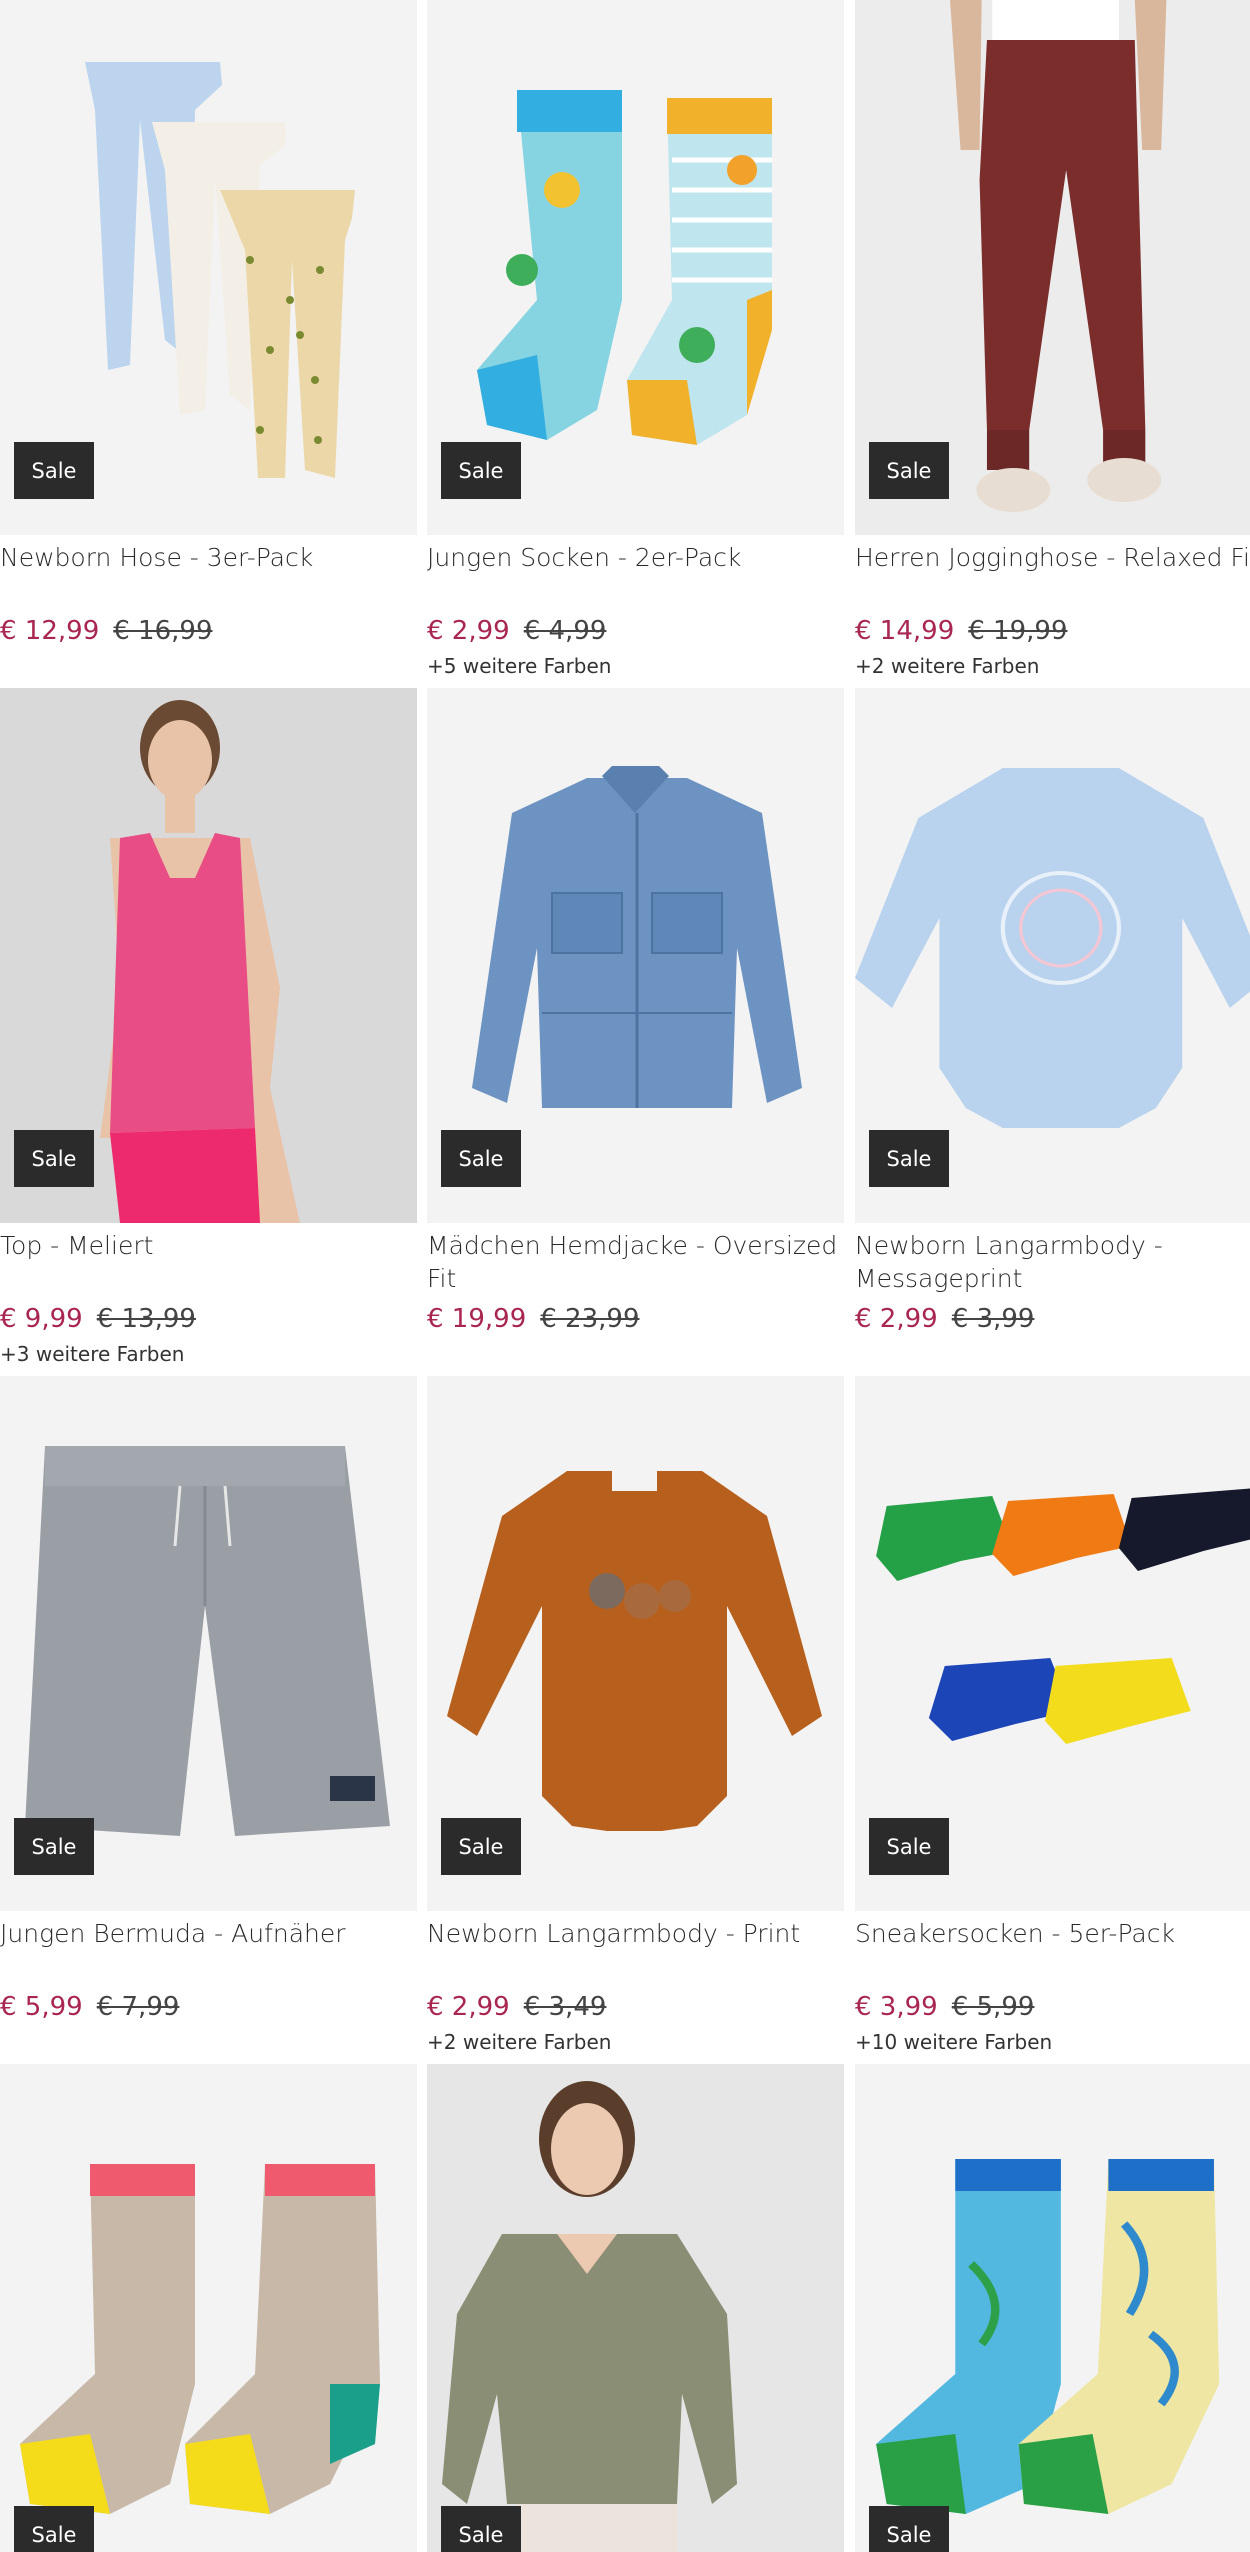 This screenshot has height=2552, width=1250. Describe the element at coordinates (89, 2007) in the screenshot. I see `price-row: € 5,99 € 7,99` at that location.